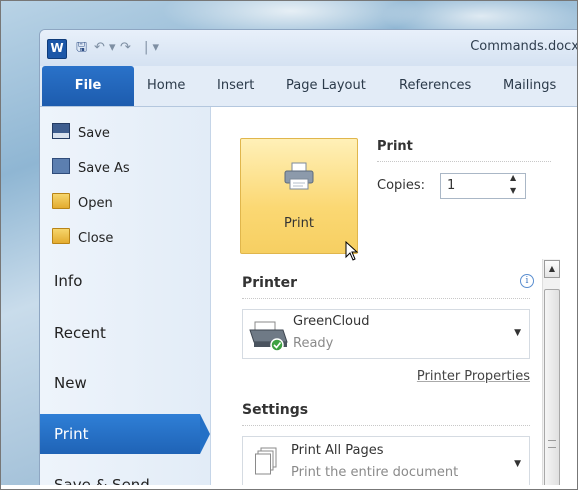  What do you see at coordinates (289, 487) in the screenshot?
I see `frame-bottom` at bounding box center [289, 487].